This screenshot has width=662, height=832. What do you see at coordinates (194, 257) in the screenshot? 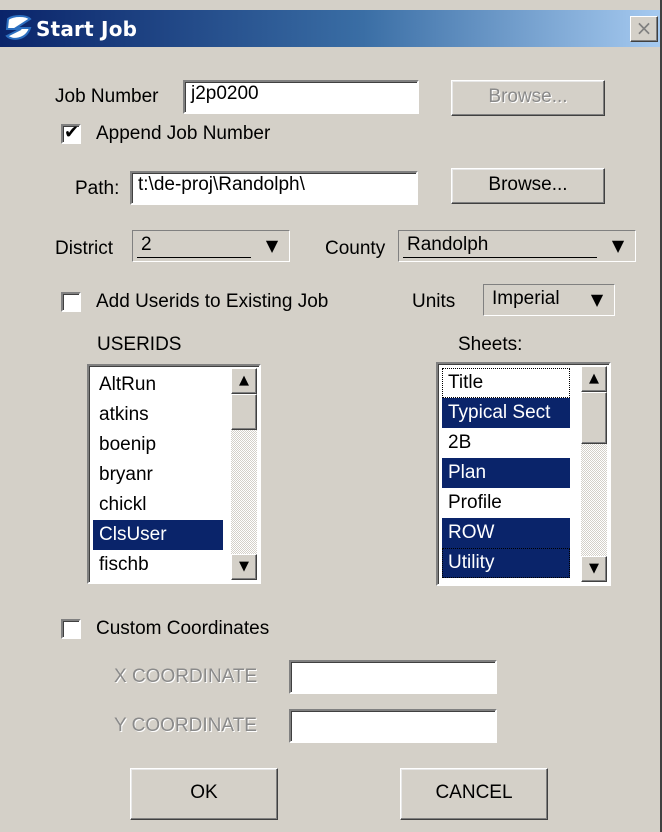
I see `district-underline` at bounding box center [194, 257].